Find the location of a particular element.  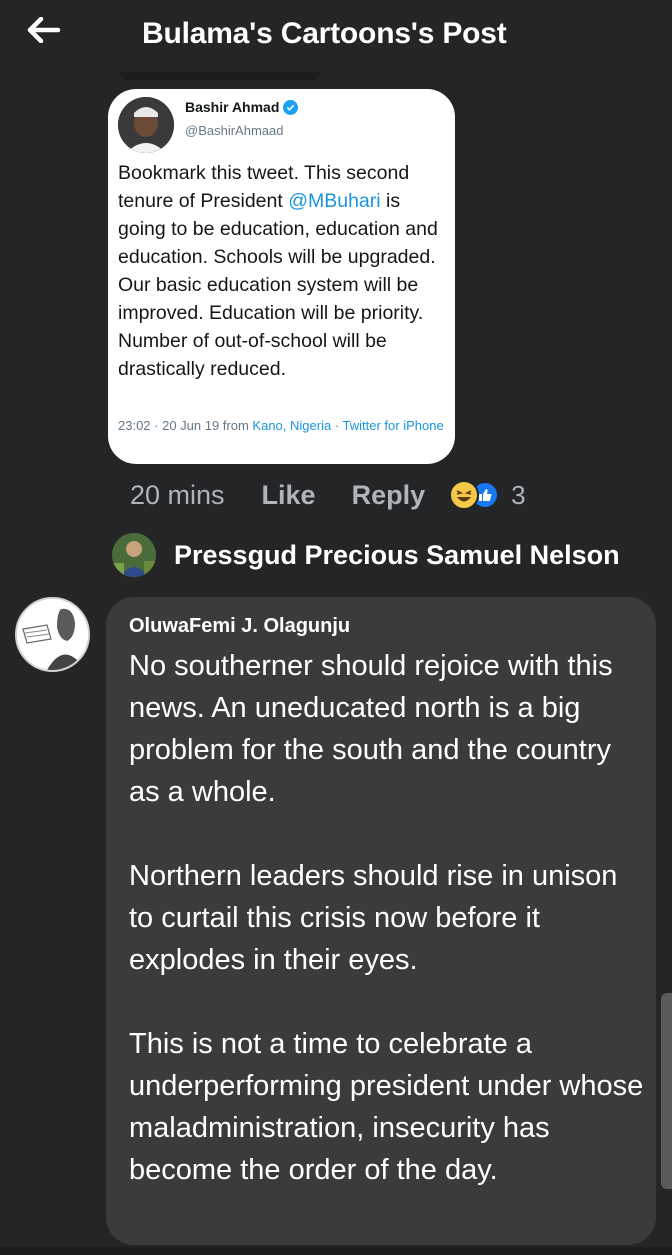

arrow-left-icon is located at coordinates (44, 30).